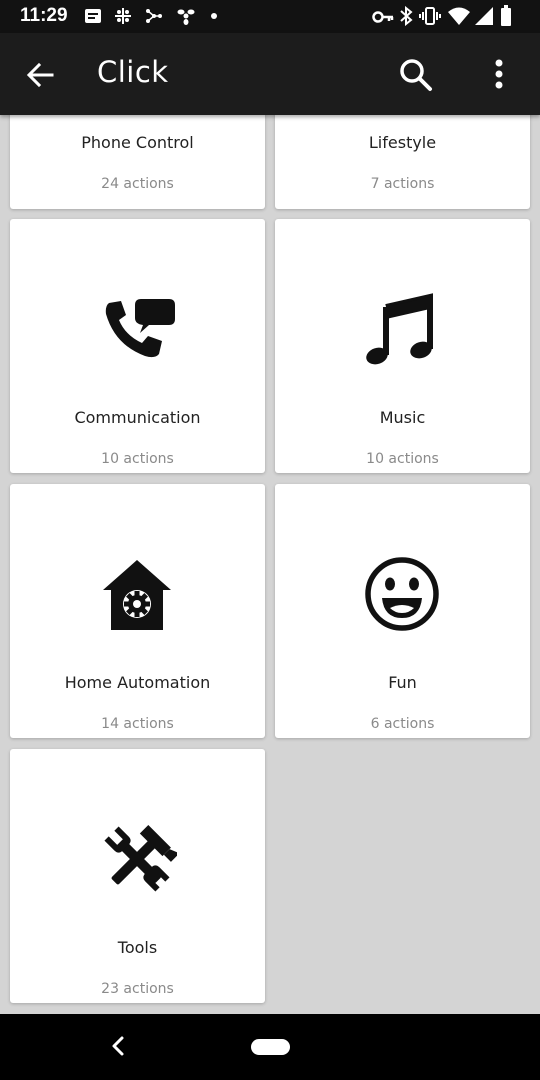  I want to click on category-count: 6 actions, so click(402, 724).